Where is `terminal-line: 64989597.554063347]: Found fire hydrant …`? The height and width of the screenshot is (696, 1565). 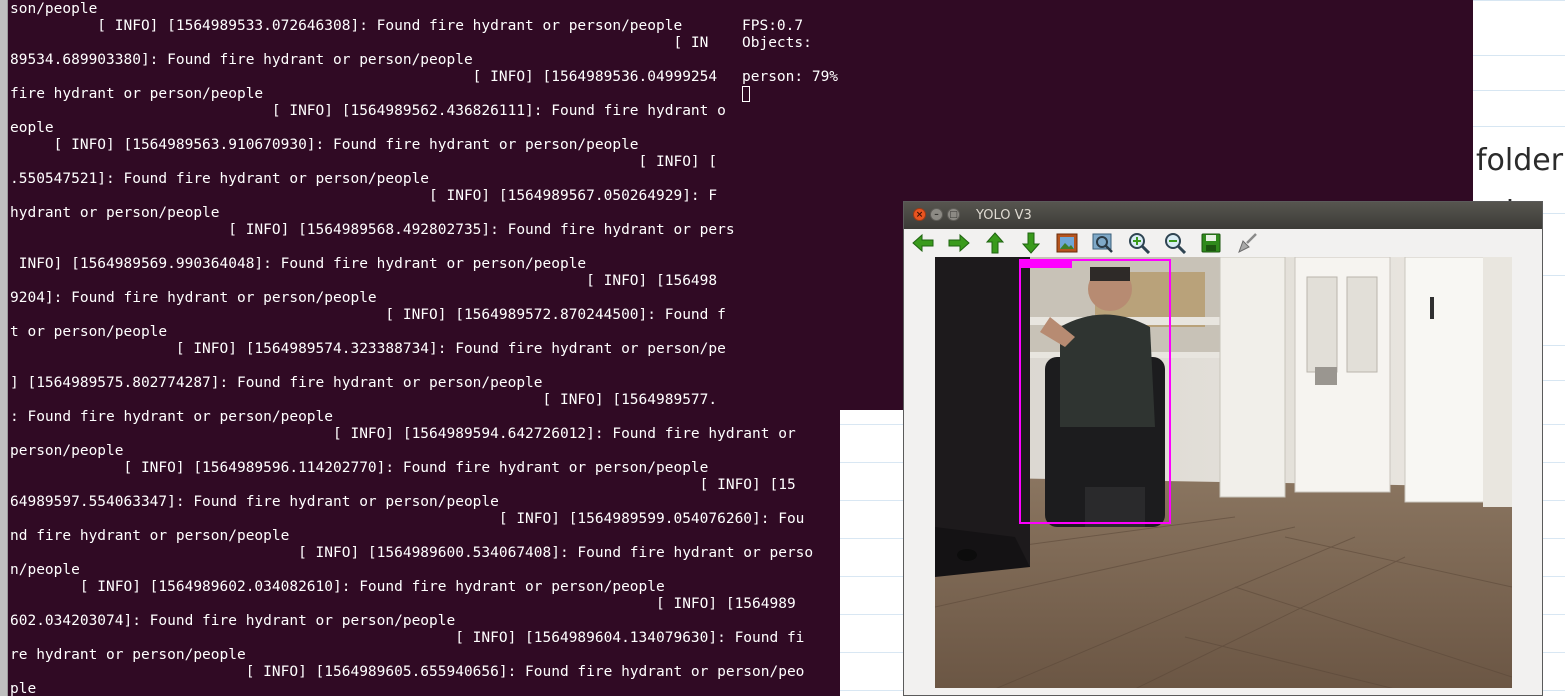
terminal-line: 64989597.554063347]: Found fire hydrant … is located at coordinates (254, 502).